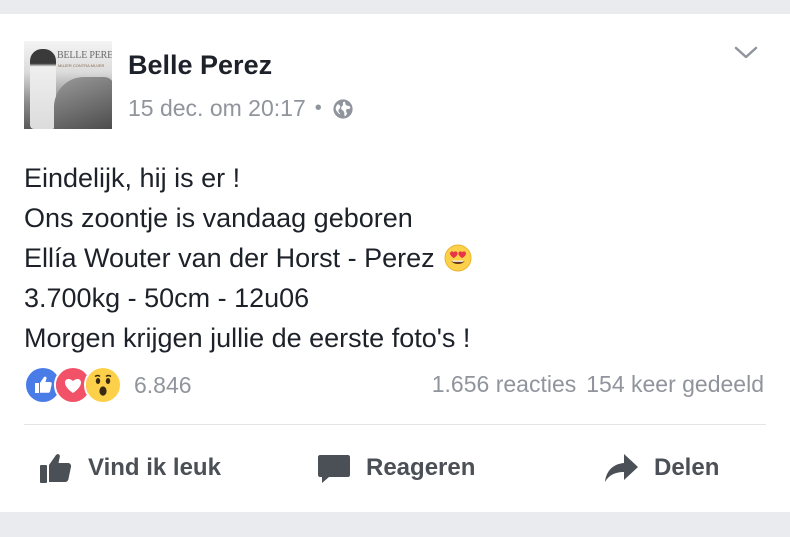 The image size is (790, 537). What do you see at coordinates (163, 385) in the screenshot?
I see `reaction-count: 6.846` at bounding box center [163, 385].